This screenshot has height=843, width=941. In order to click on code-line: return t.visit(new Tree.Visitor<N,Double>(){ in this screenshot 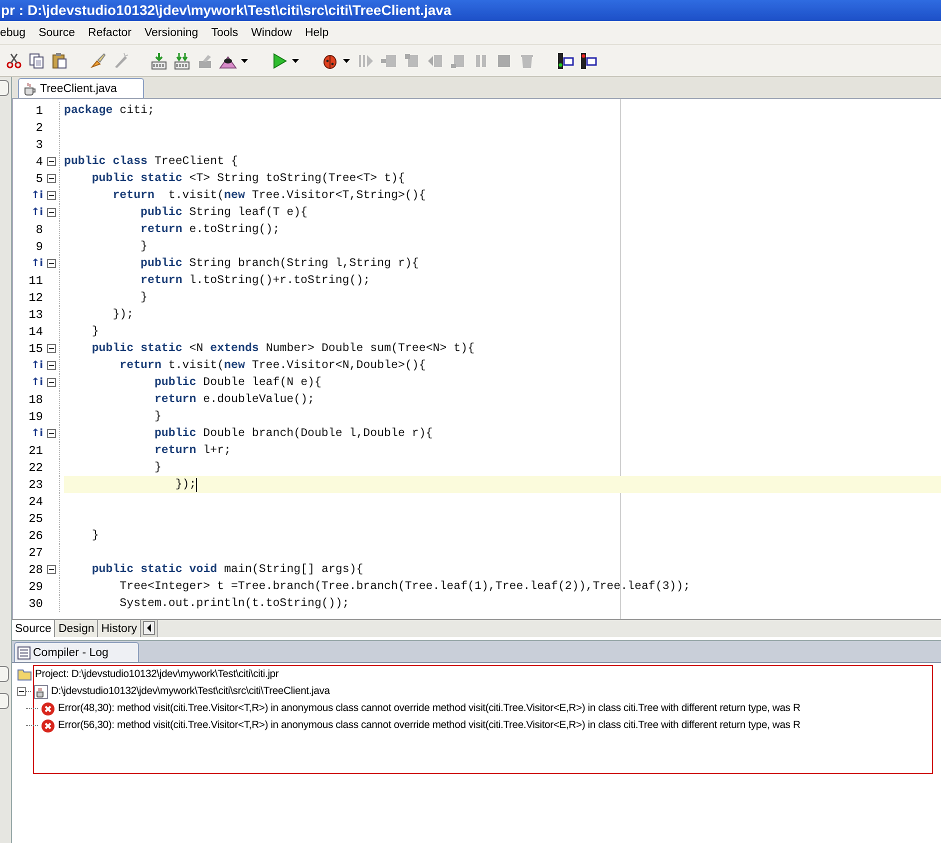, I will do `click(272, 365)`.